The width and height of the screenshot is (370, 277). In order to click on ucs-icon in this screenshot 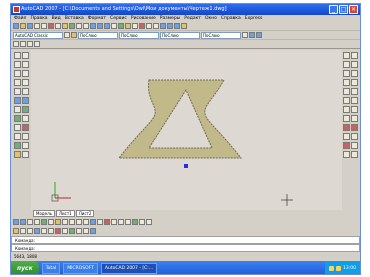, I will do `click(17, 136)`.